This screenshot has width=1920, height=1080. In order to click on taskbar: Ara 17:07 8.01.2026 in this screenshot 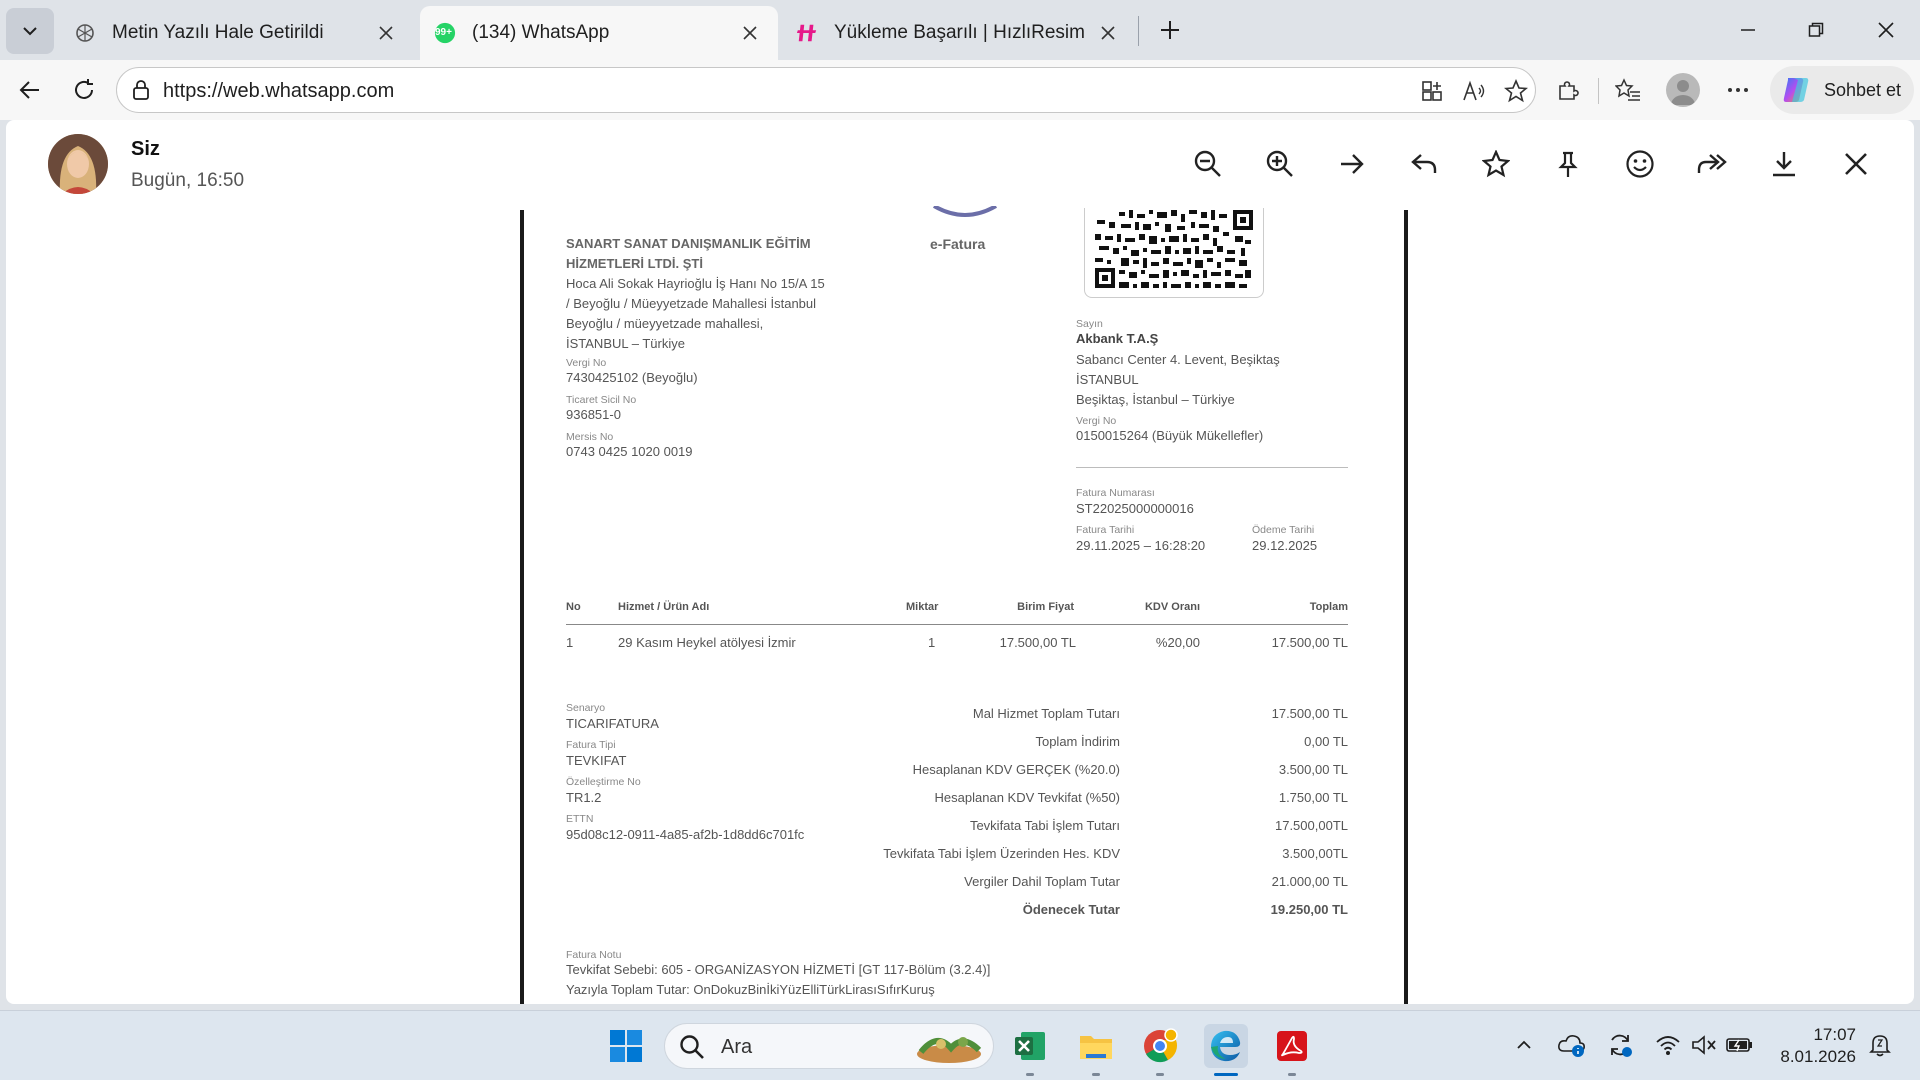, I will do `click(960, 1045)`.